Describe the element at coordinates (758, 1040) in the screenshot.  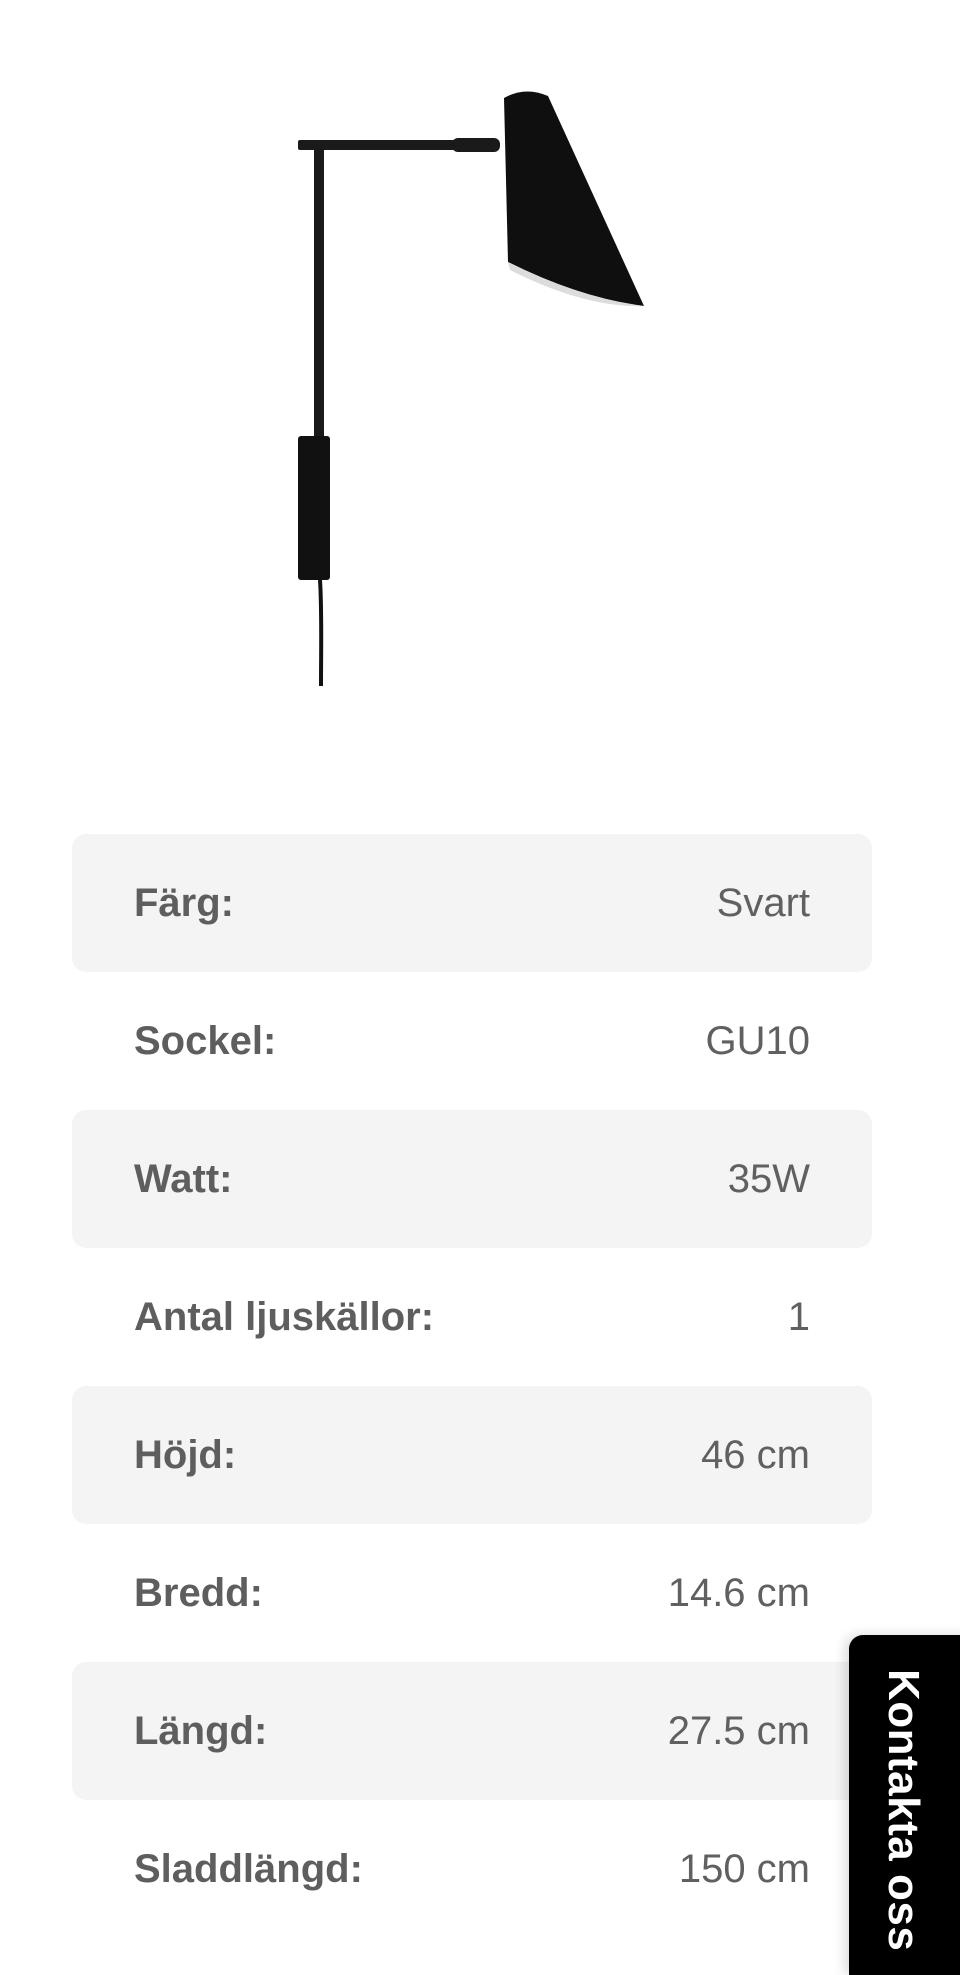
I see `spec-value: GU10` at that location.